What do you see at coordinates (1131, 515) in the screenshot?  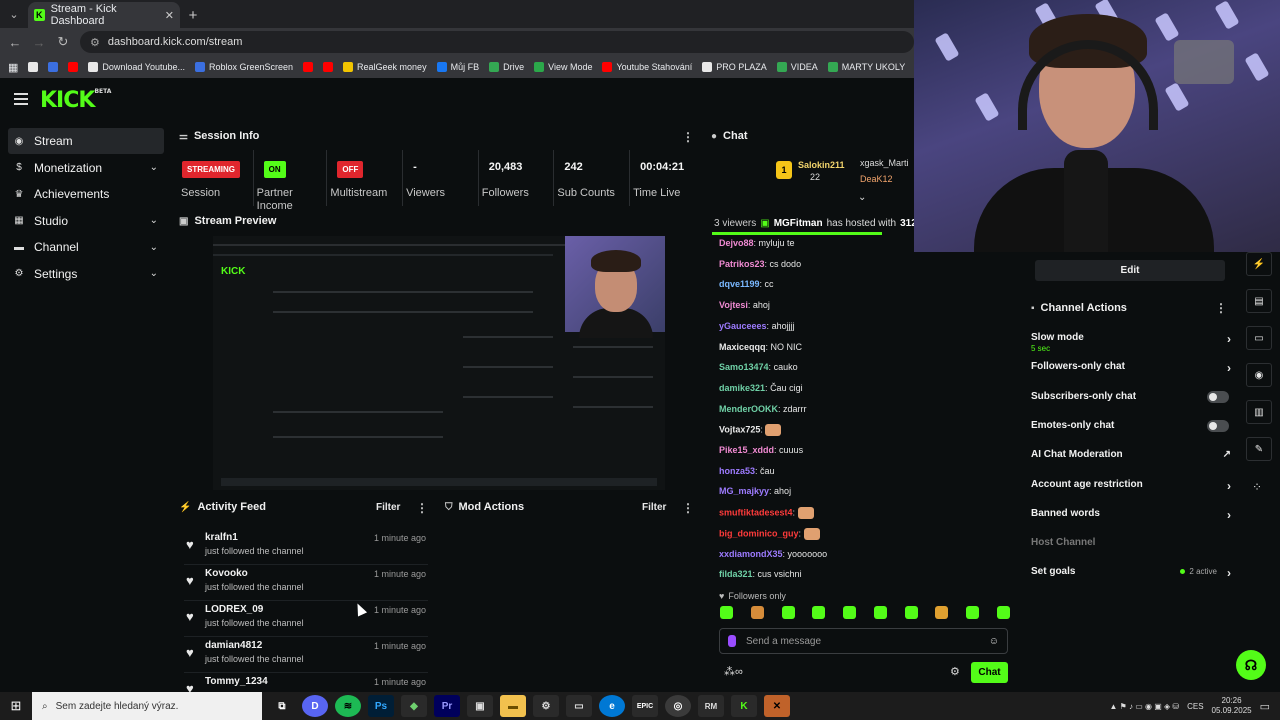 I see `channel-action-banned-words: Banned words ›` at bounding box center [1131, 515].